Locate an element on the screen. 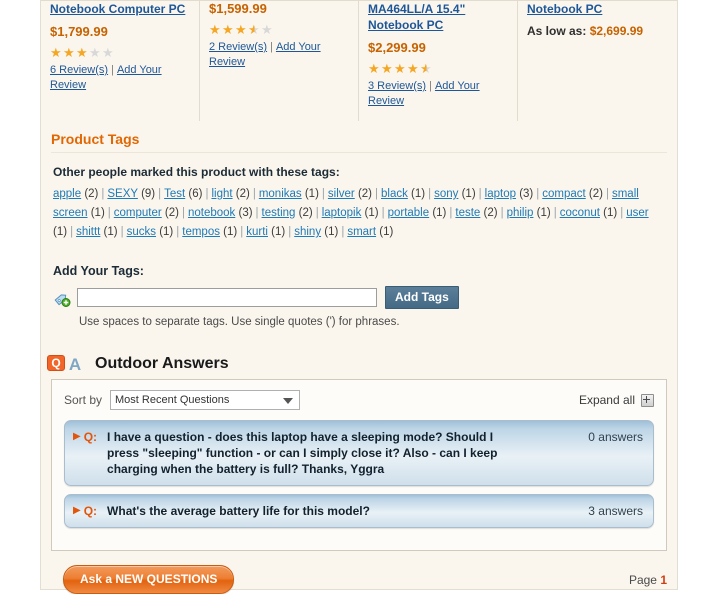  tag-link: laptopik is located at coordinates (342, 213).